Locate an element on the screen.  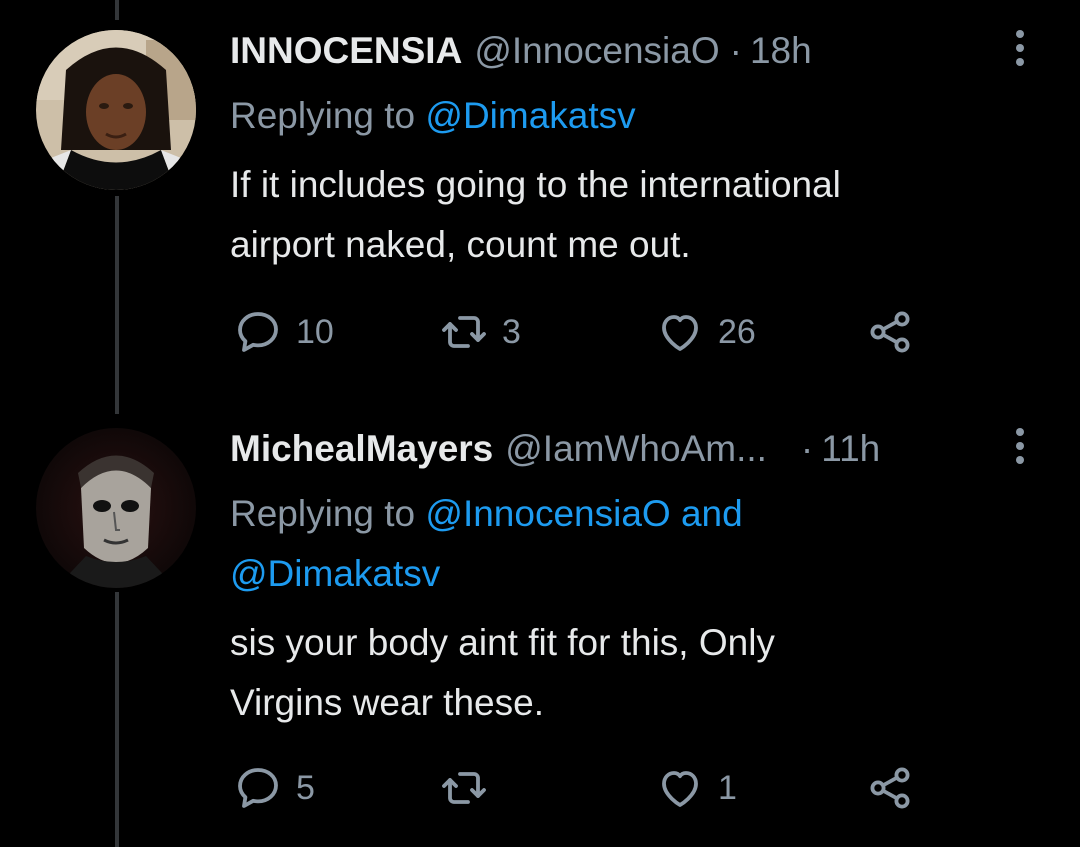
retweet-button: 3 is located at coordinates (480, 332).